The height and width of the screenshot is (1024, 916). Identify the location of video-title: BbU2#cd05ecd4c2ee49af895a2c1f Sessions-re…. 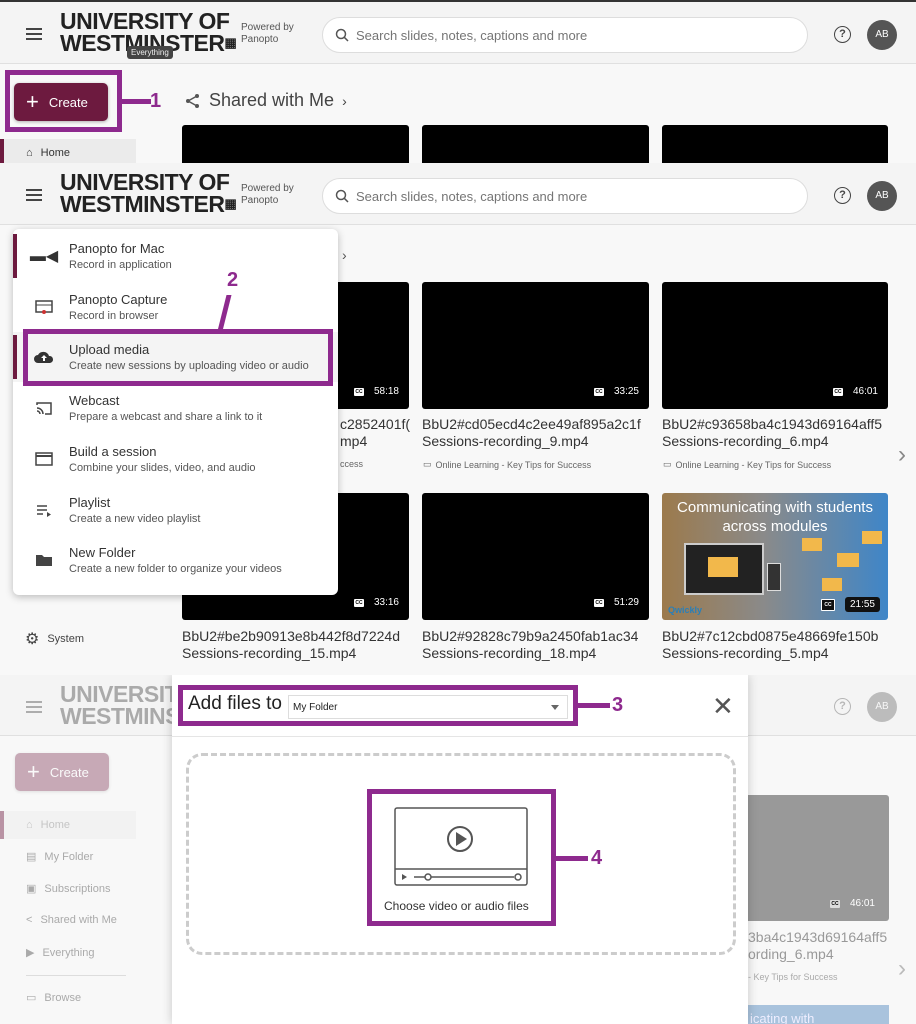
(537, 433).